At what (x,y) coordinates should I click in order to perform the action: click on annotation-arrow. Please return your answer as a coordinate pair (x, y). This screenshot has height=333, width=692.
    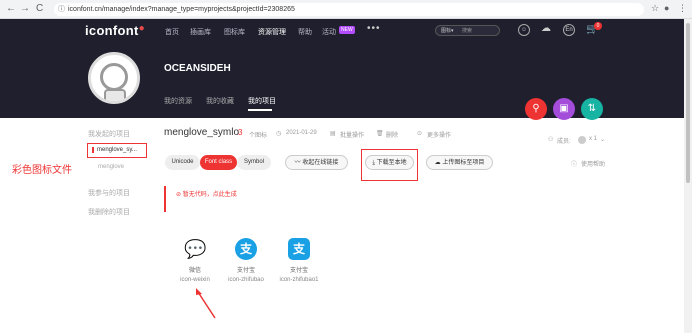
    Looking at the image, I should click on (206, 303).